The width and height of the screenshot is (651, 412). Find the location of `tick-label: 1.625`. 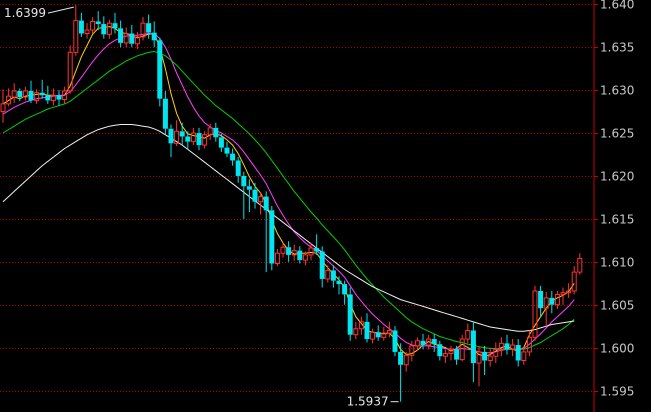

tick-label: 1.625 is located at coordinates (617, 134).